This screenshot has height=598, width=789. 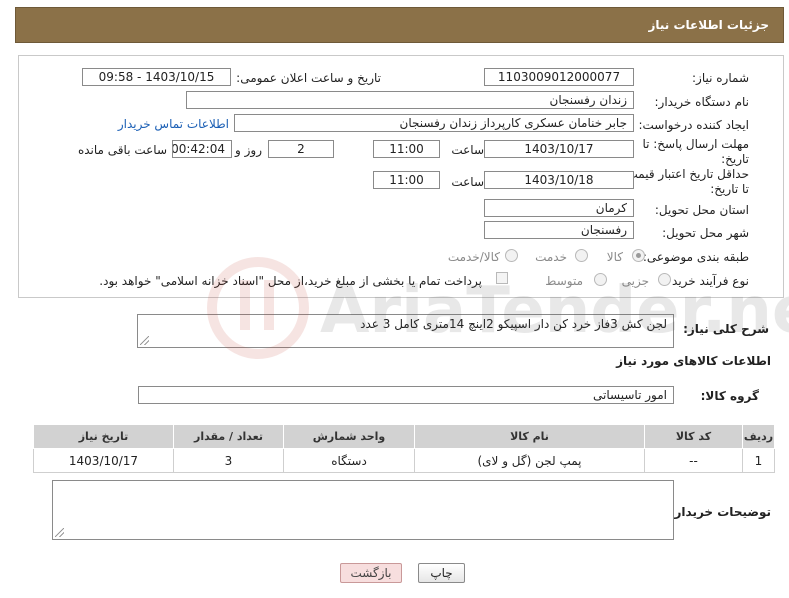 I want to click on cell-quantity: 3, so click(x=228, y=460).